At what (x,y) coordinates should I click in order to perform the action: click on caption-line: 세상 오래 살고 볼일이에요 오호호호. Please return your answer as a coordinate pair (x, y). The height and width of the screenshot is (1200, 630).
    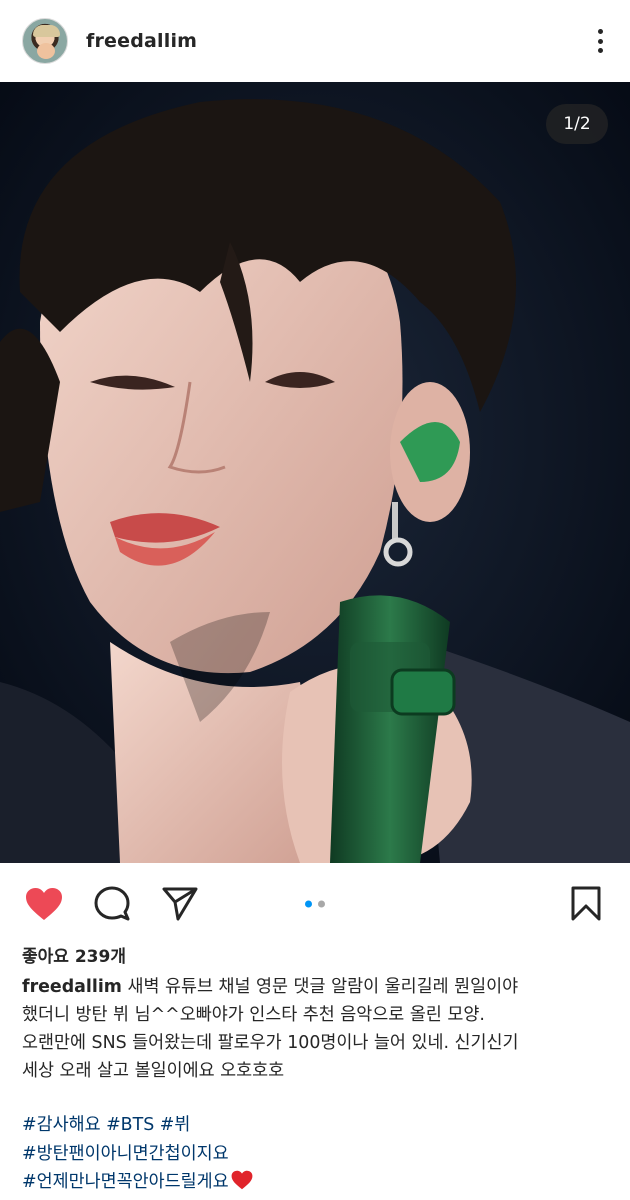
    Looking at the image, I should click on (153, 1071).